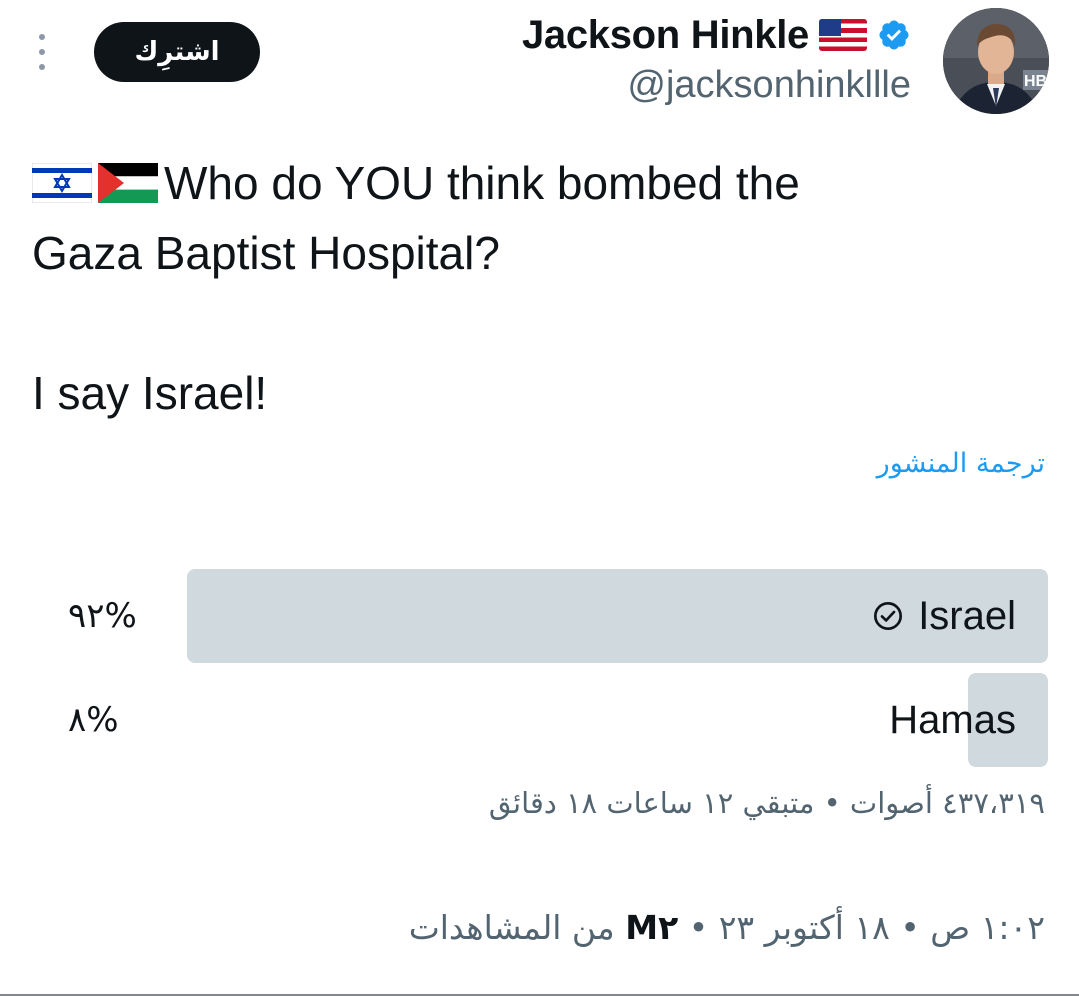  I want to click on avatar-badge-text: HB, so click(1035, 81).